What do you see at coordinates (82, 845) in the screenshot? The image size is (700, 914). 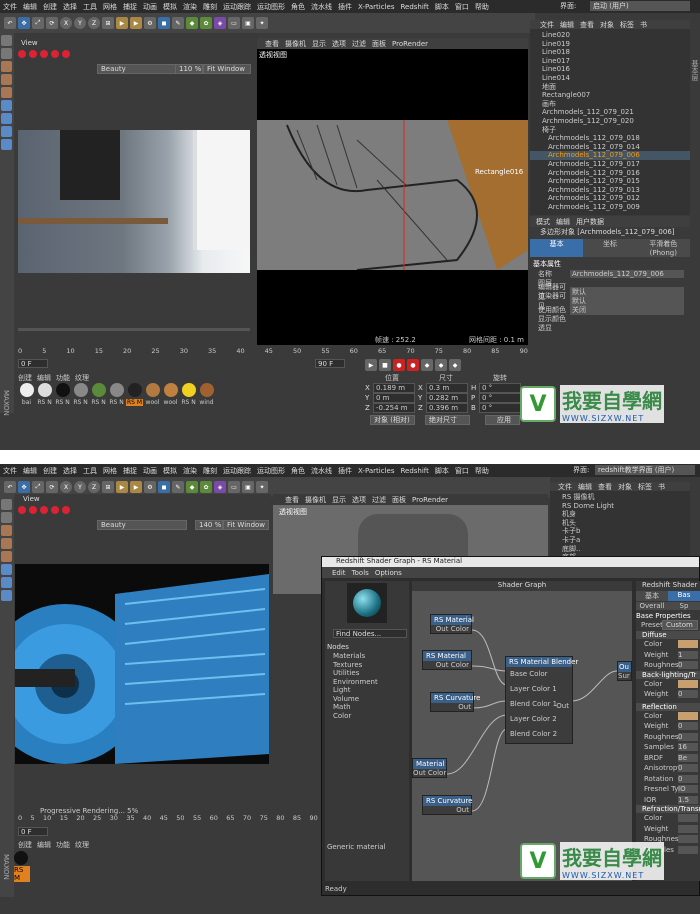 I see `material-tab: 纹理` at bounding box center [82, 845].